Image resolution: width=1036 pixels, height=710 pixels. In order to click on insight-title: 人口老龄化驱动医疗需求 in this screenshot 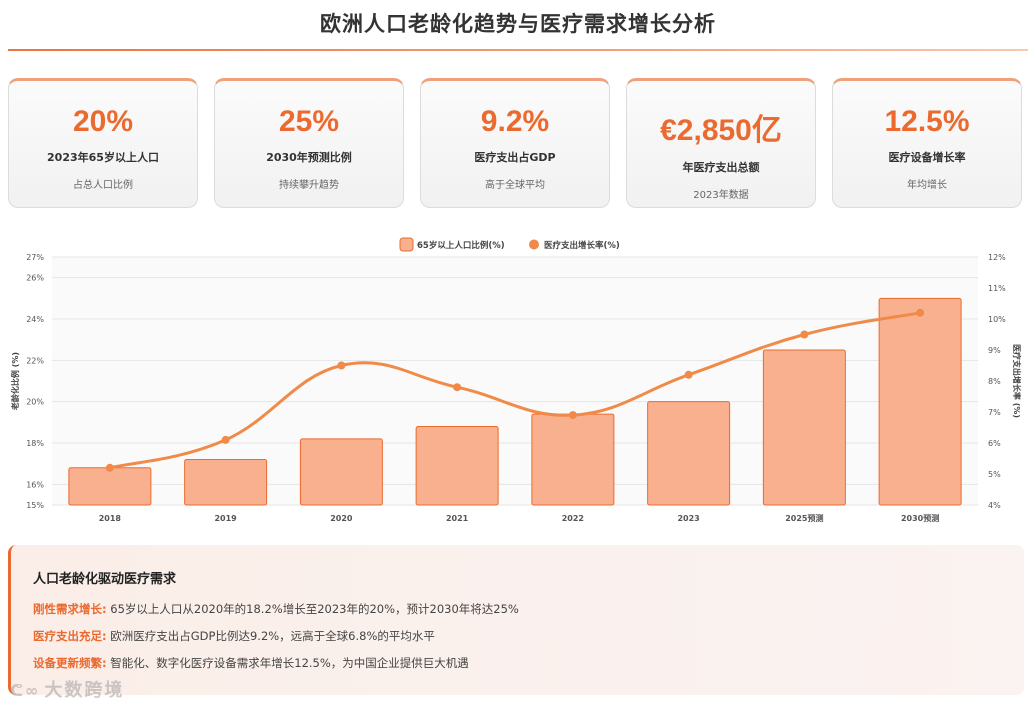, I will do `click(105, 579)`.